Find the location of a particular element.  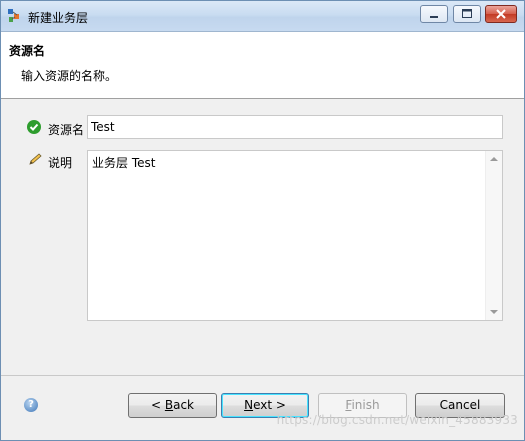

scroll-down-icon is located at coordinates (494, 312).